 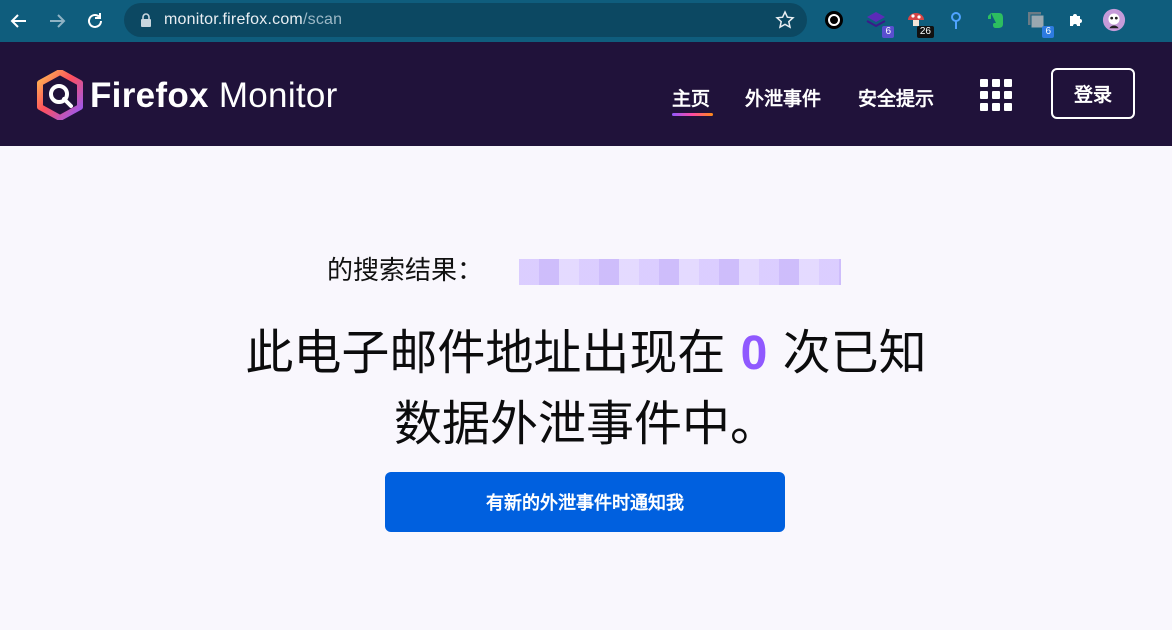 I want to click on pin-extension-icon, so click(x=956, y=20).